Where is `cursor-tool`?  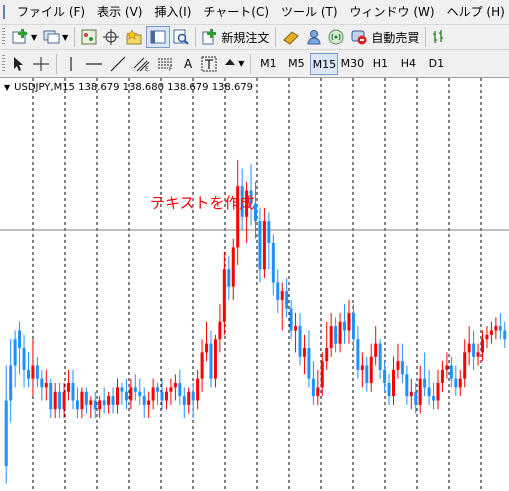
cursor-tool is located at coordinates (19, 64).